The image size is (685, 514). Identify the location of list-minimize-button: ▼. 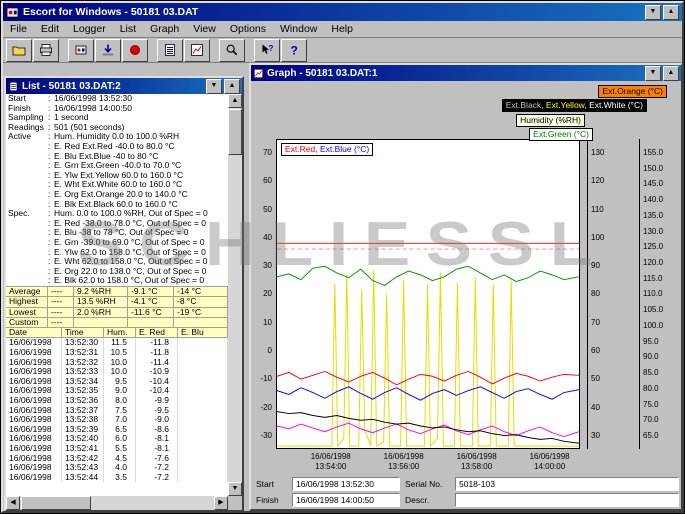
(214, 86).